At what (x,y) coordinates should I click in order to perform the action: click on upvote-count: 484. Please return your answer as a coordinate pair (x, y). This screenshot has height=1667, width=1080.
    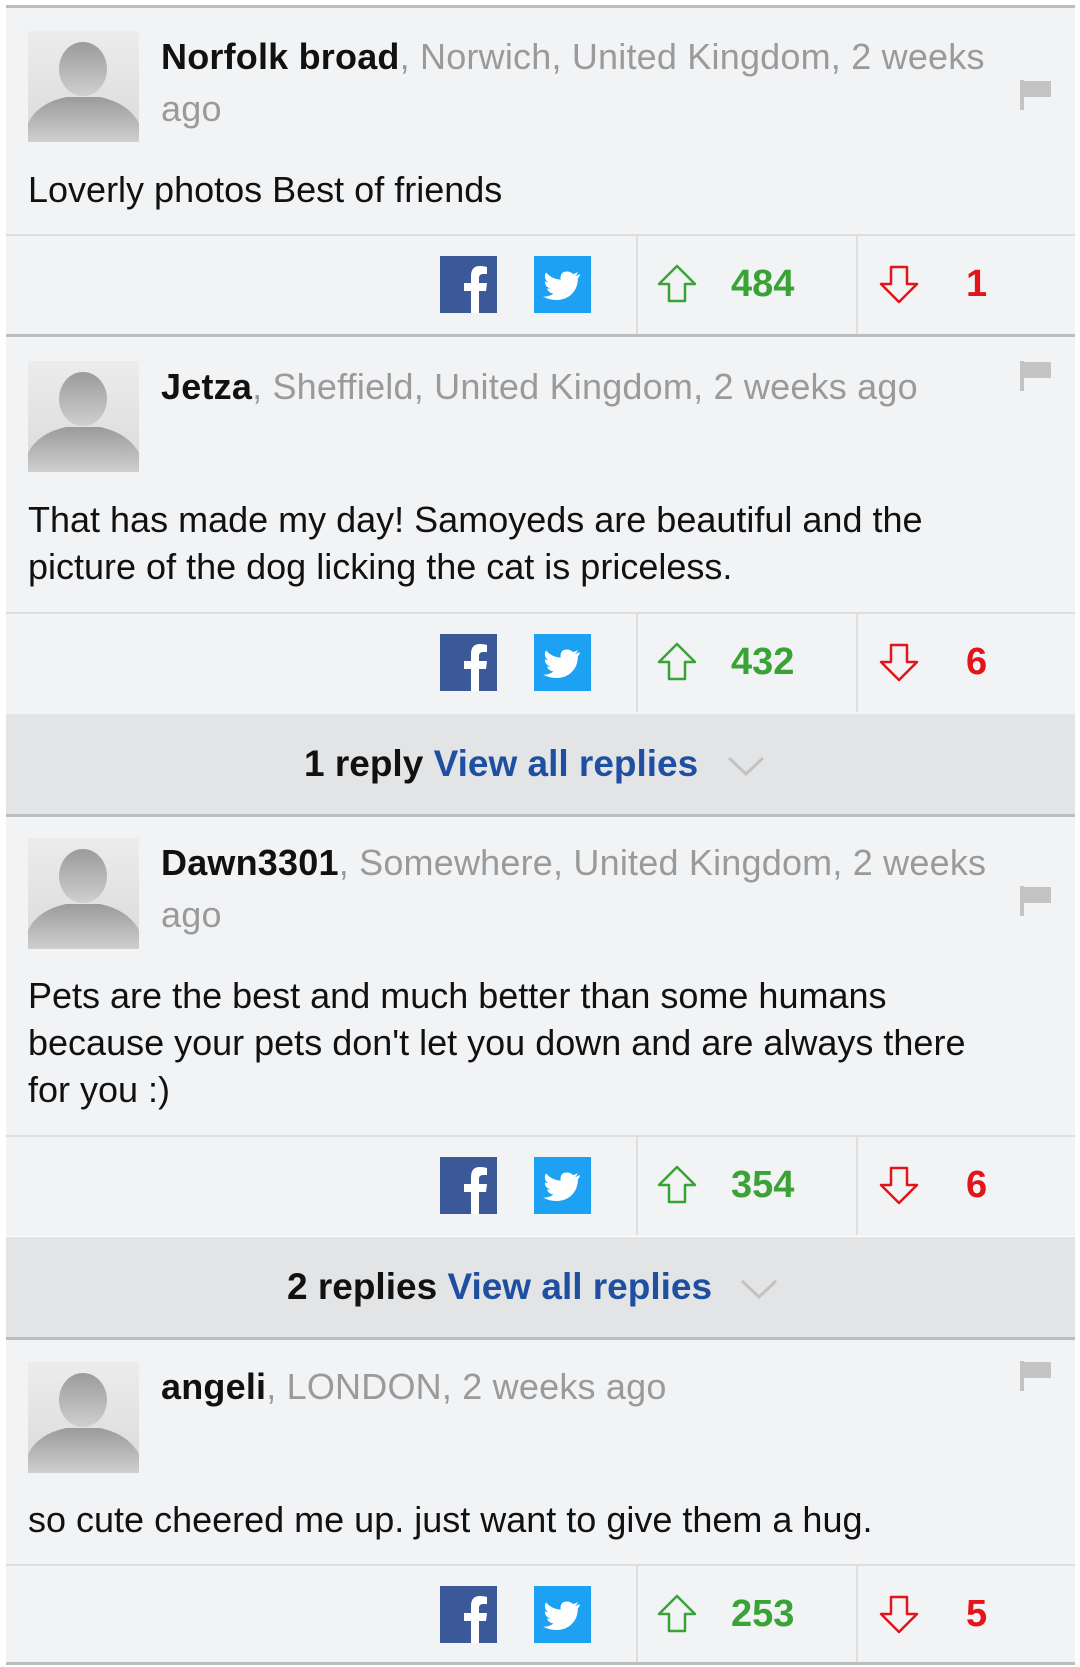
    Looking at the image, I should click on (763, 284).